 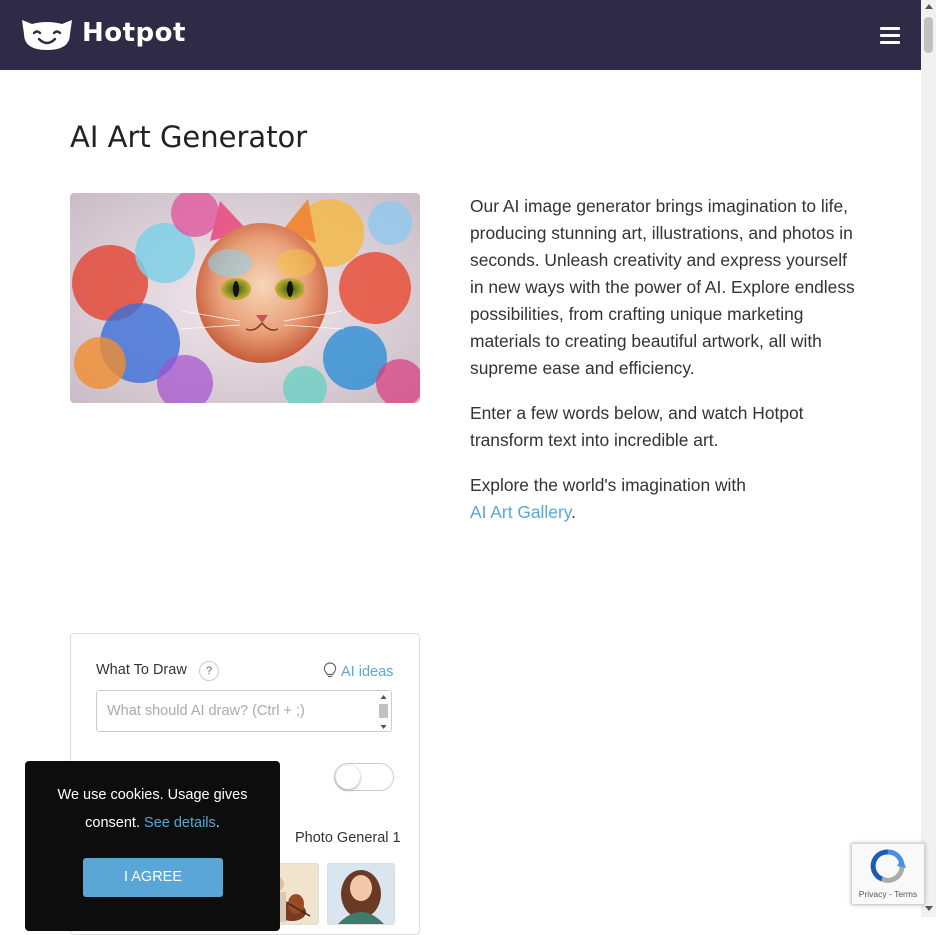 I want to click on hamburger-menu-icon, so click(x=891, y=35).